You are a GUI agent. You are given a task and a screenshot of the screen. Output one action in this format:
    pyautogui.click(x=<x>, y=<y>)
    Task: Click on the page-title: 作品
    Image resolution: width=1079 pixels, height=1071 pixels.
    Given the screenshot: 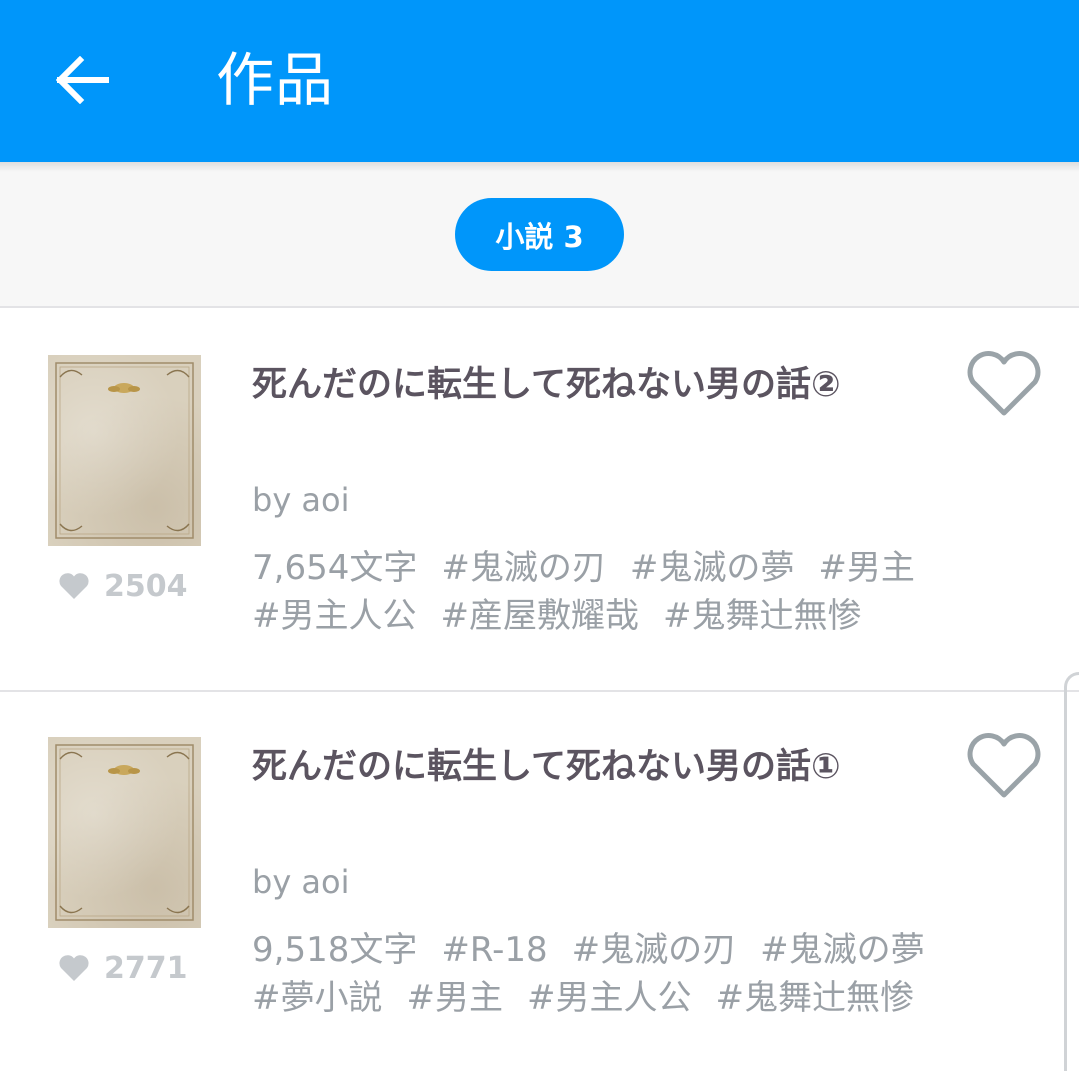 What is the action you would take?
    pyautogui.click(x=275, y=80)
    